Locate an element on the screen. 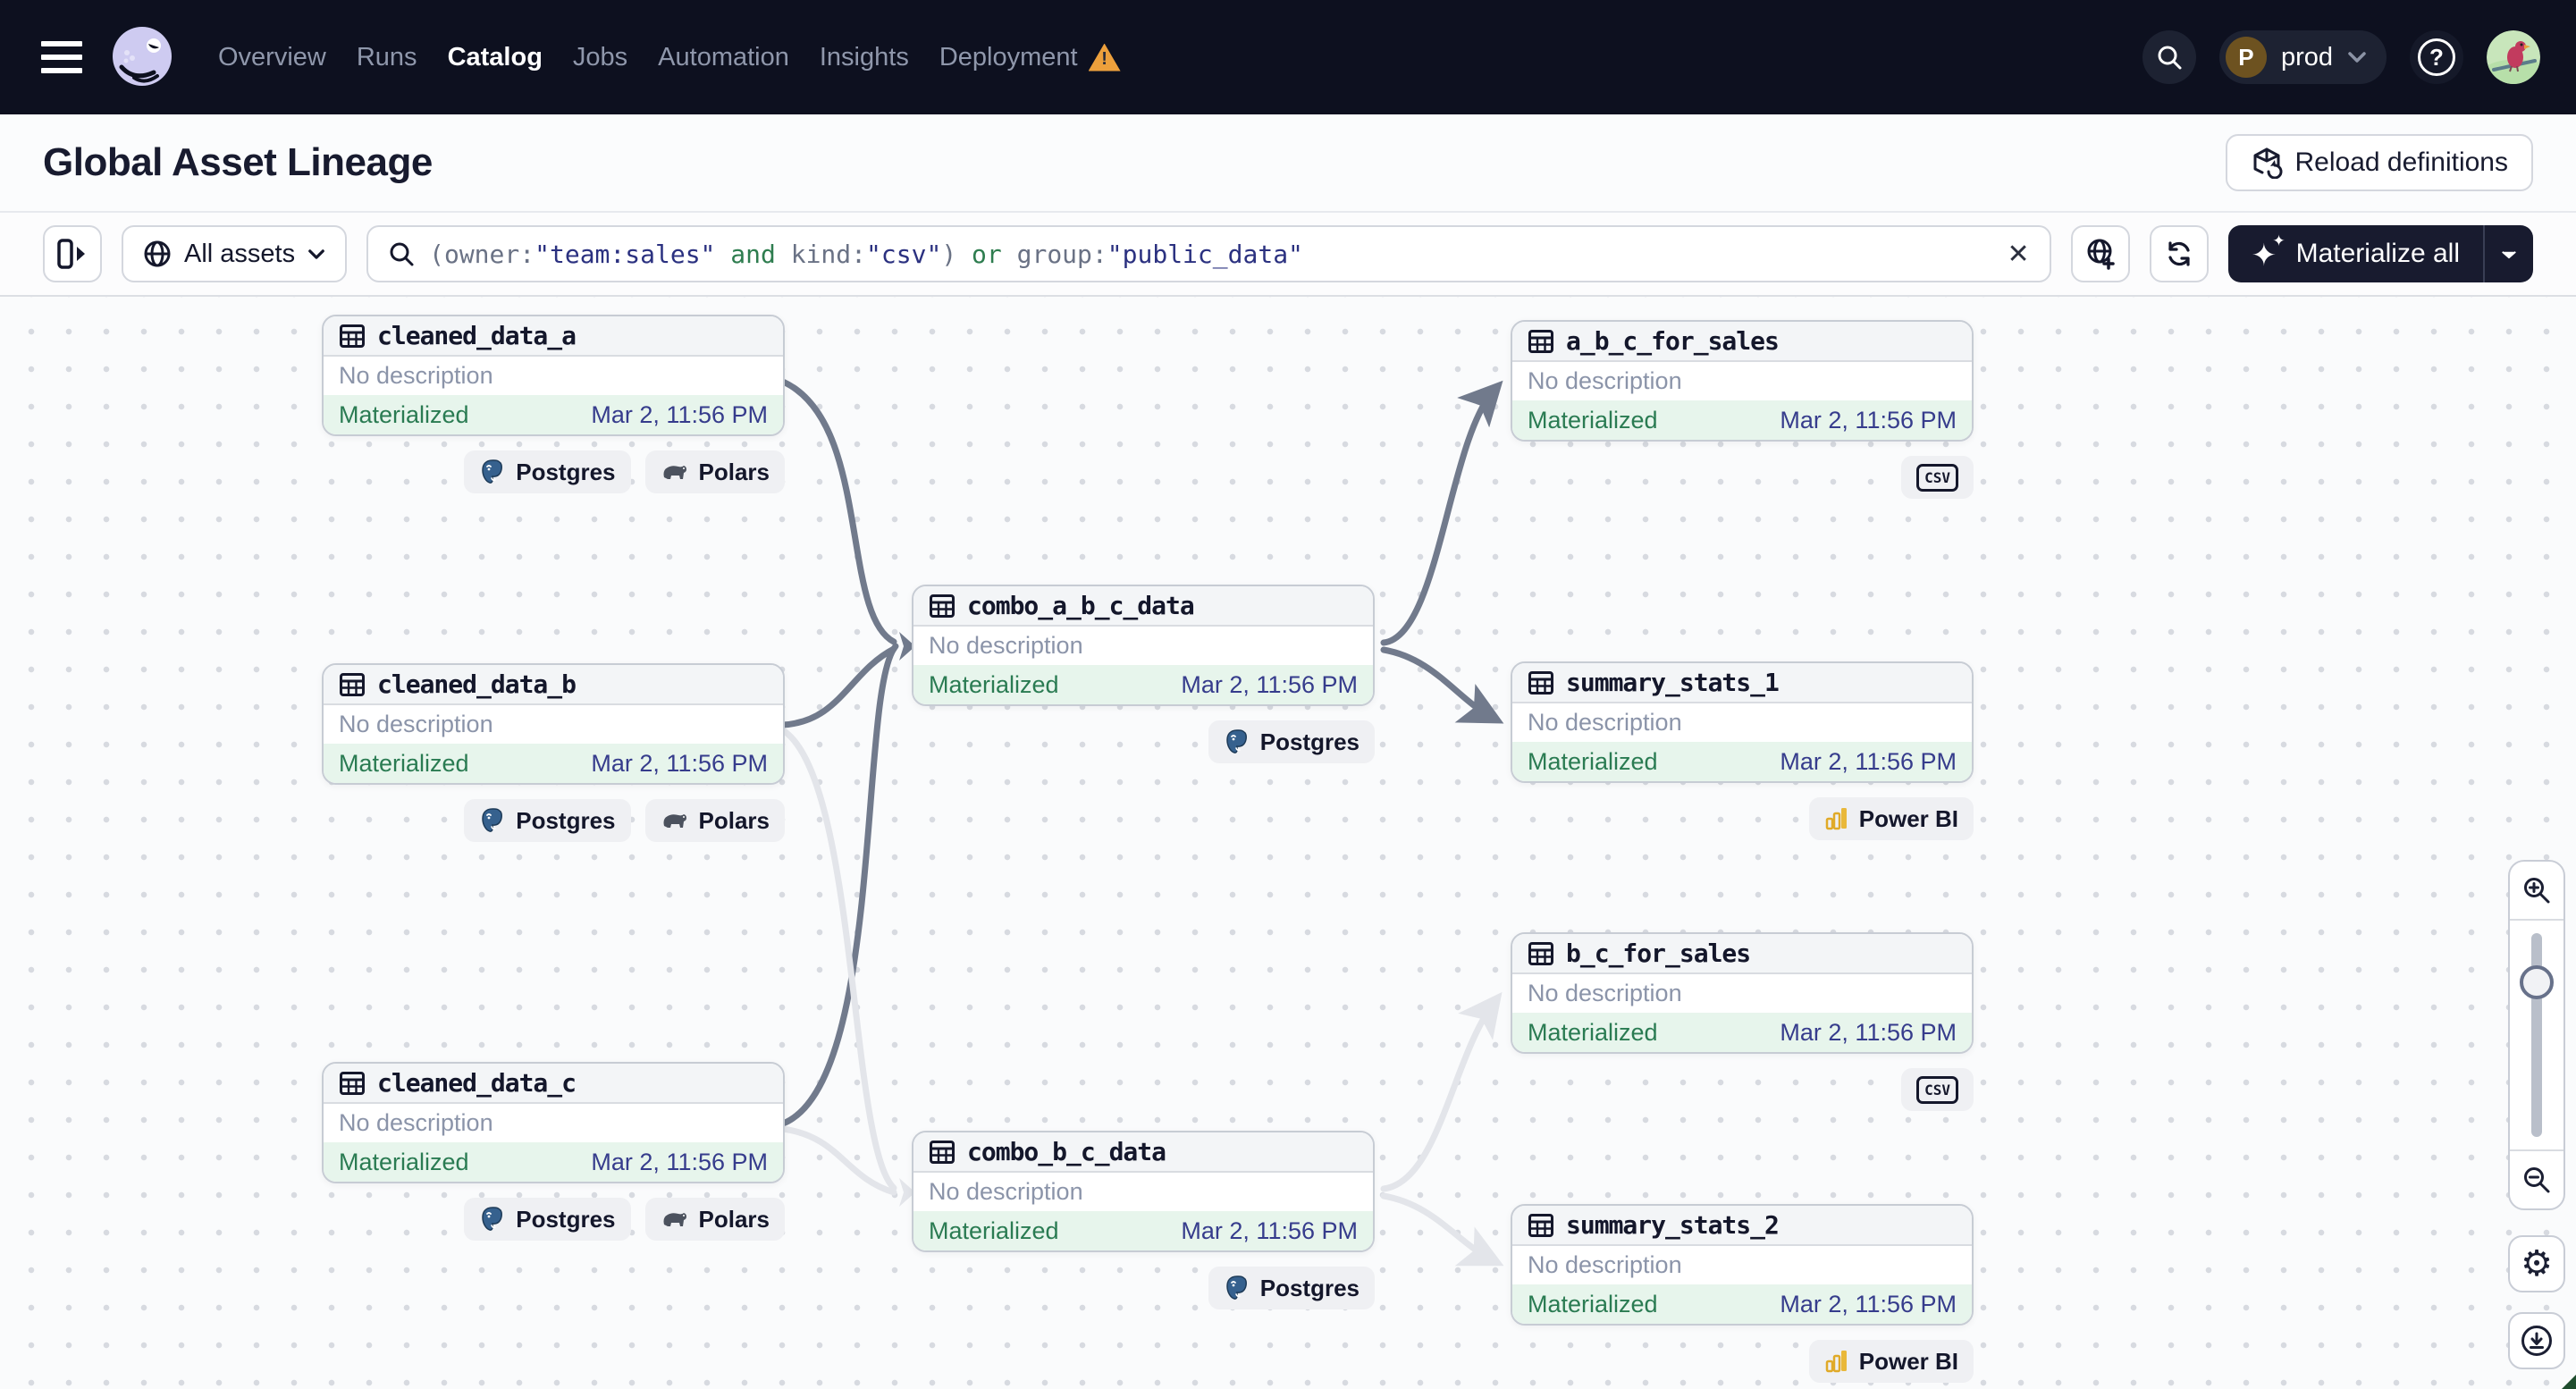  asset-tags-summary_stats_1: Power BI is located at coordinates (1743, 818).